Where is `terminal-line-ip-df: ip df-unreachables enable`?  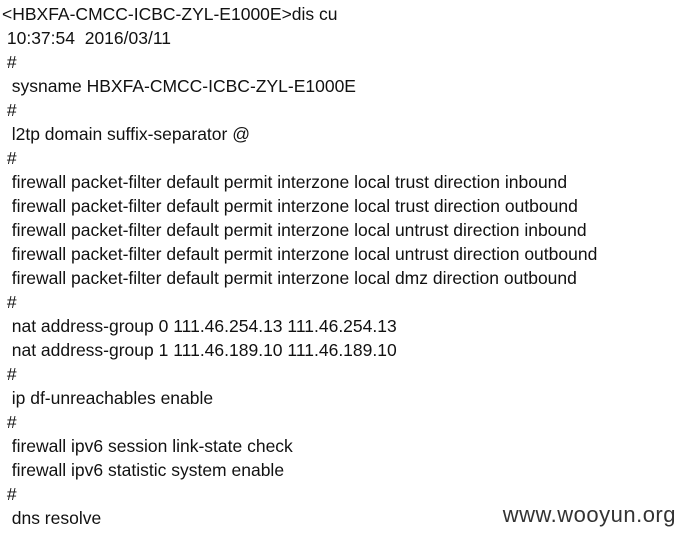 terminal-line-ip-df: ip df-unreachables enable is located at coordinates (108, 398).